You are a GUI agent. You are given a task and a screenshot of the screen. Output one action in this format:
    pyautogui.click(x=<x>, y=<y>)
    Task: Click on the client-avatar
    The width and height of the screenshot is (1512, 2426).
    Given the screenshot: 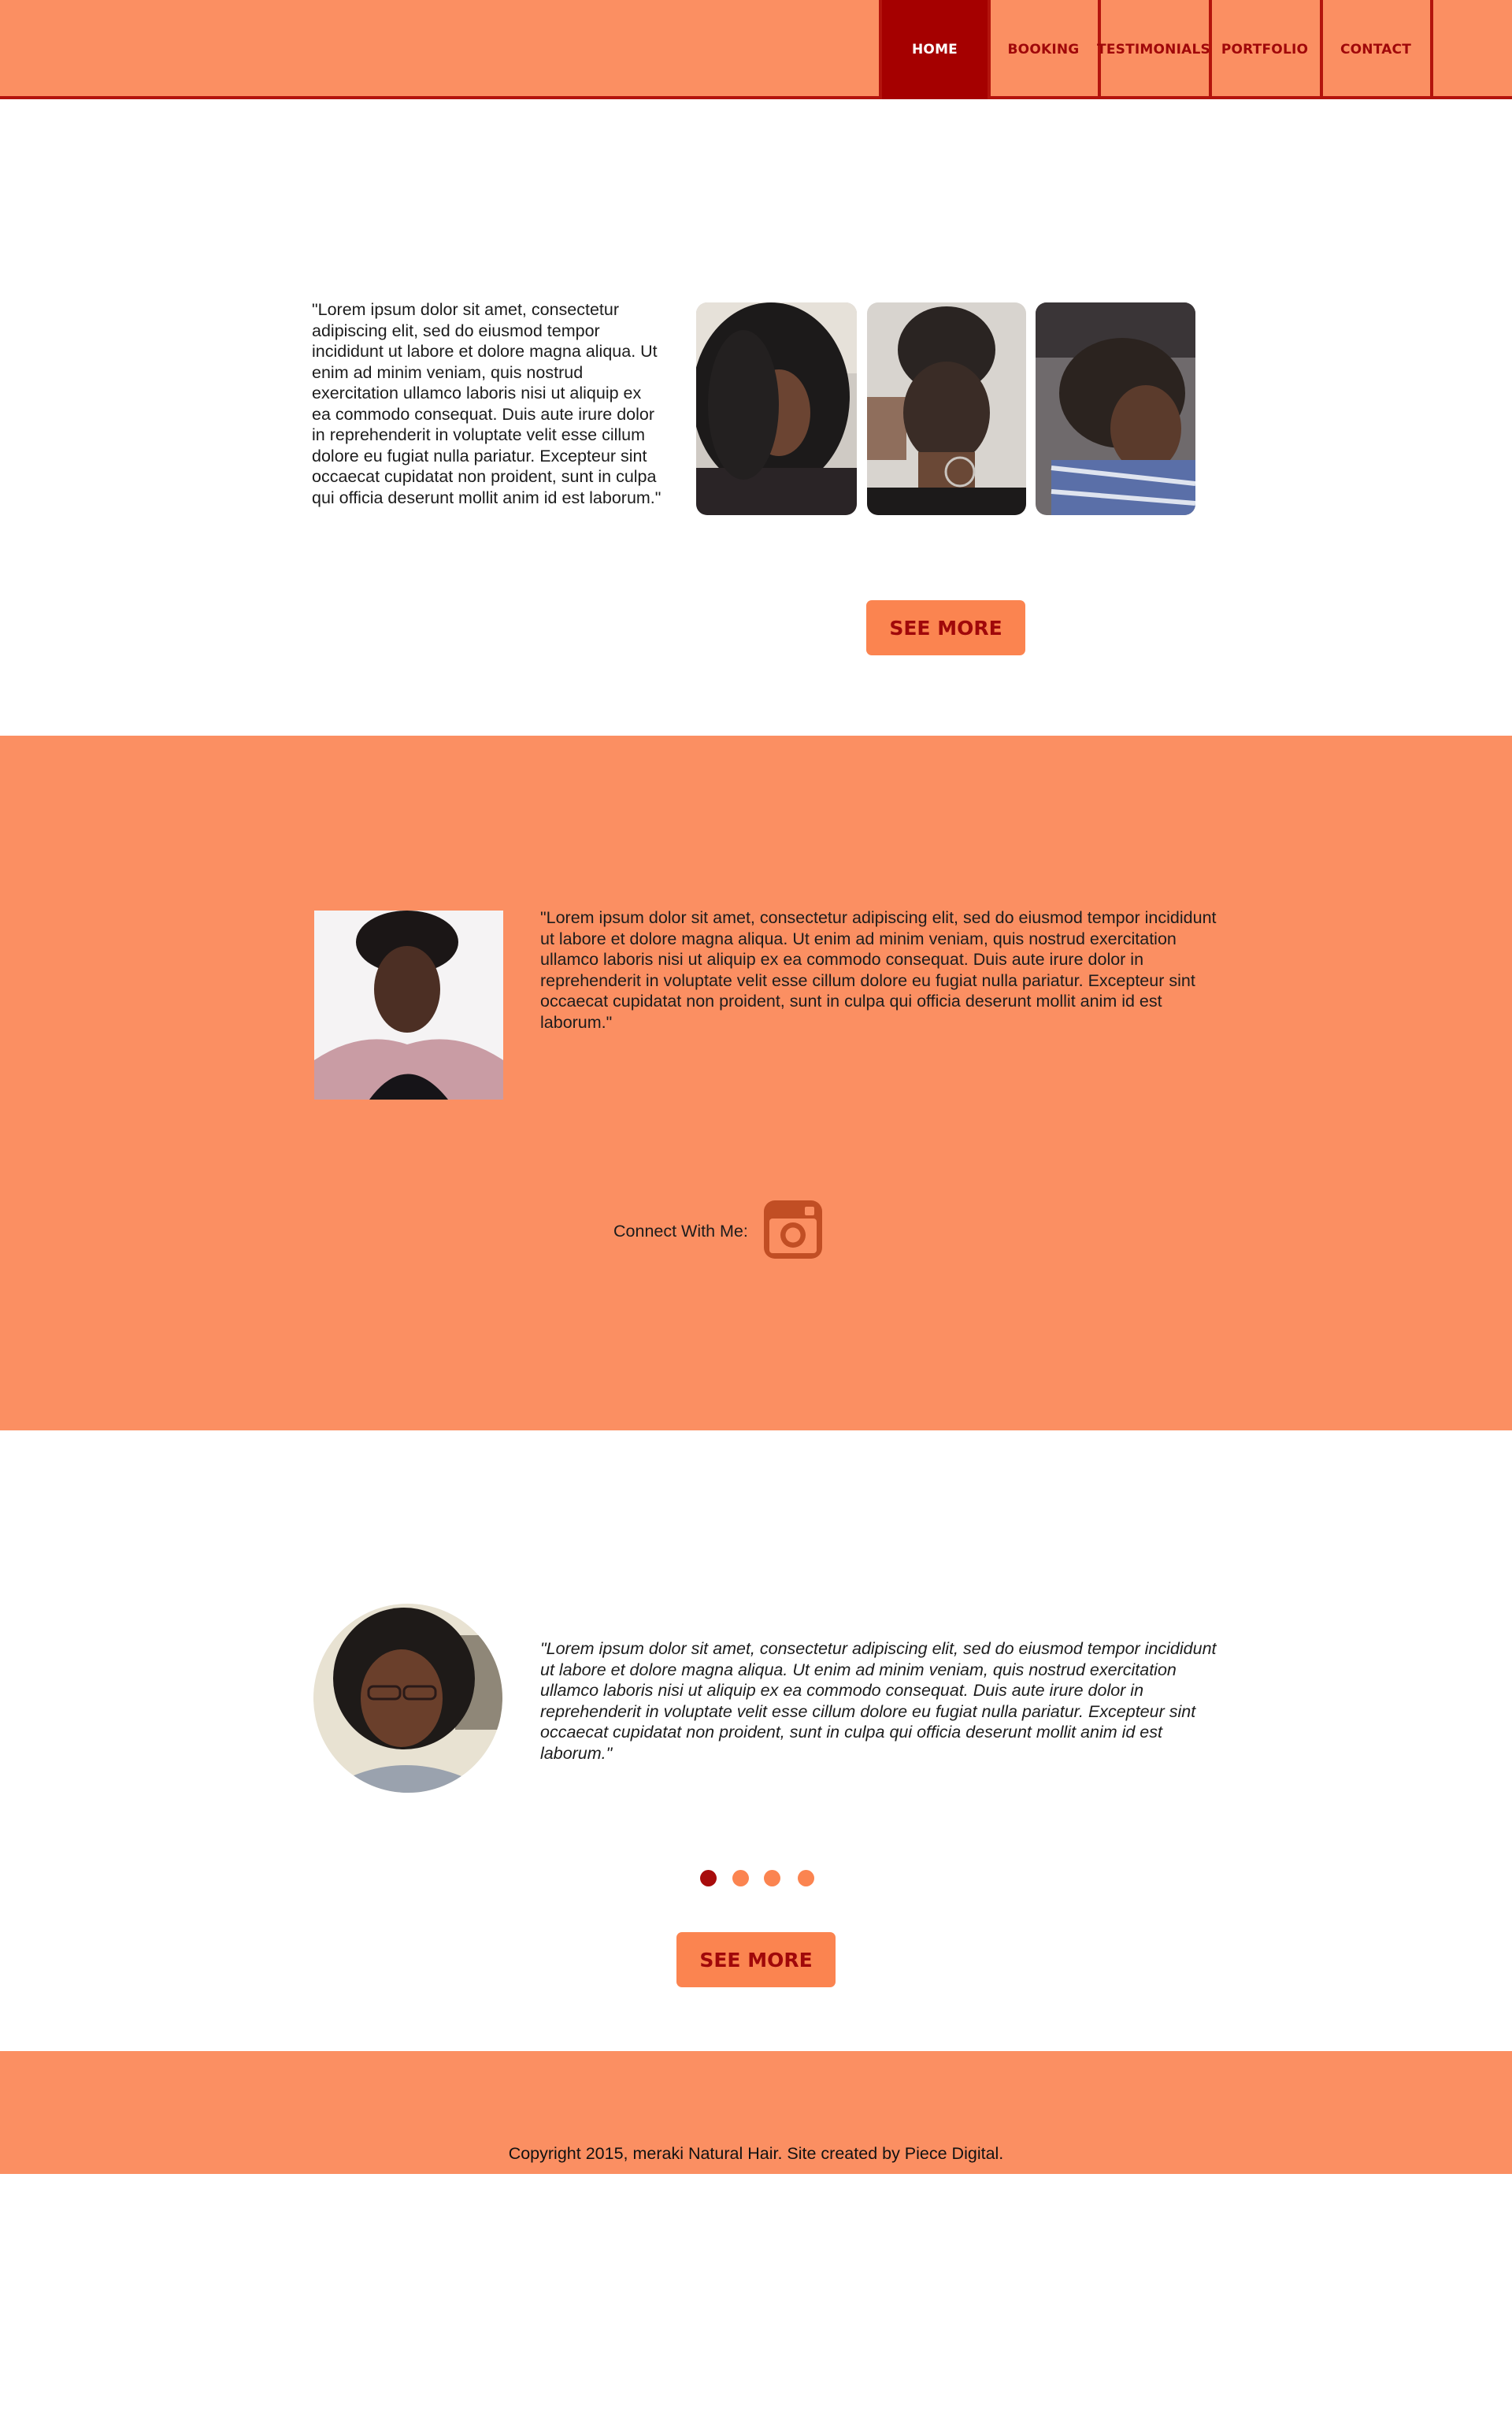 What is the action you would take?
    pyautogui.click(x=407, y=1698)
    